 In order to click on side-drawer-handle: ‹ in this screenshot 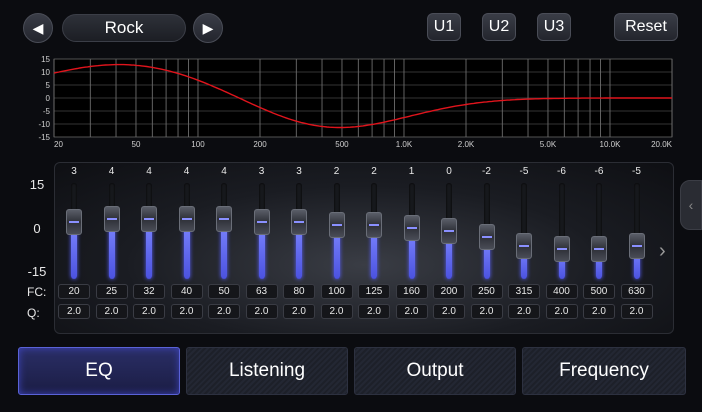, I will do `click(691, 205)`.